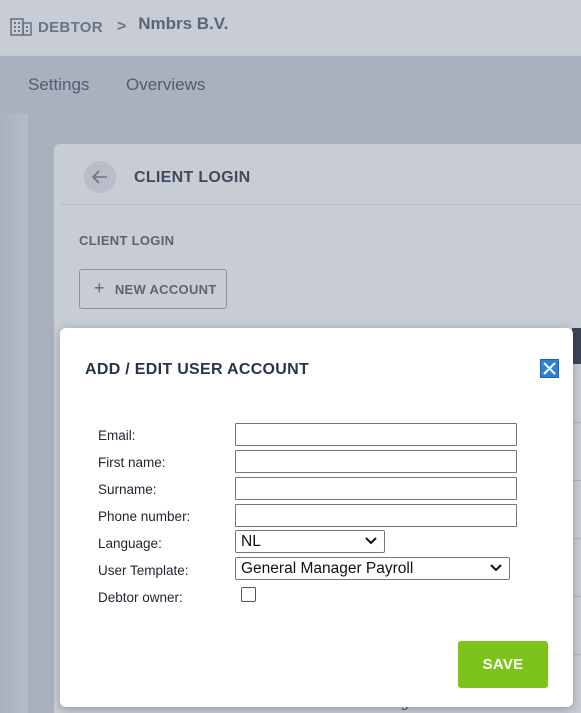 This screenshot has height=713, width=581. What do you see at coordinates (58, 85) in the screenshot?
I see `tab-settings: Settings` at bounding box center [58, 85].